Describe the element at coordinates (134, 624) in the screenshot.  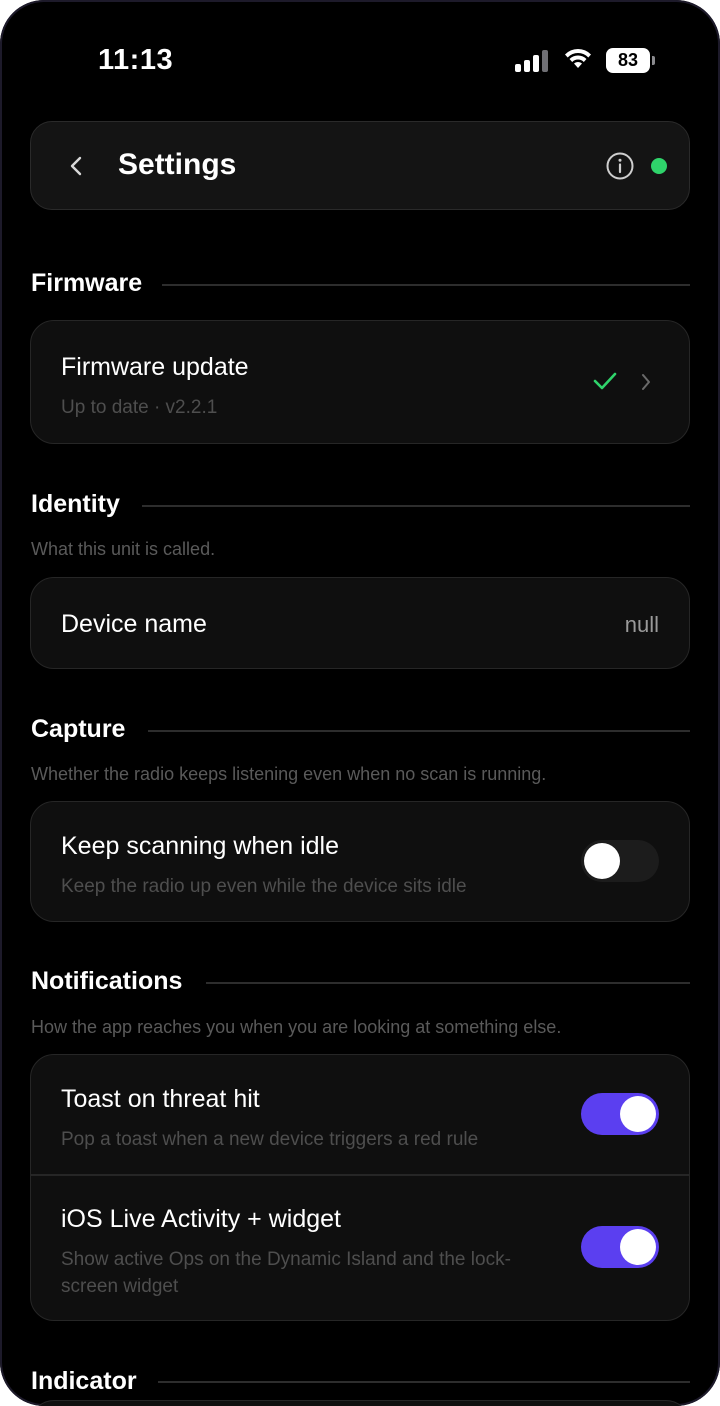
I see `device-name-label: Device name` at that location.